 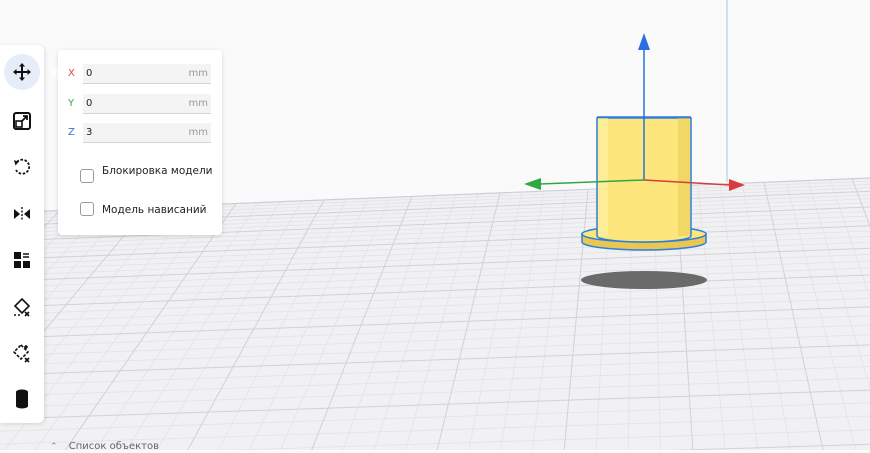 I want to click on support-blocker-button, so click(x=22, y=307).